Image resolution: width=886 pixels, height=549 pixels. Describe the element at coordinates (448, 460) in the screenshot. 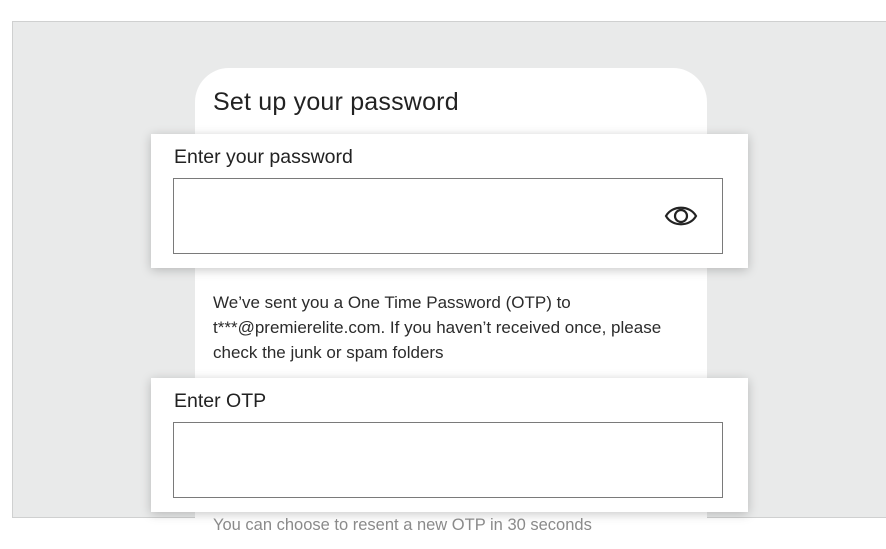

I see `otp-input` at that location.